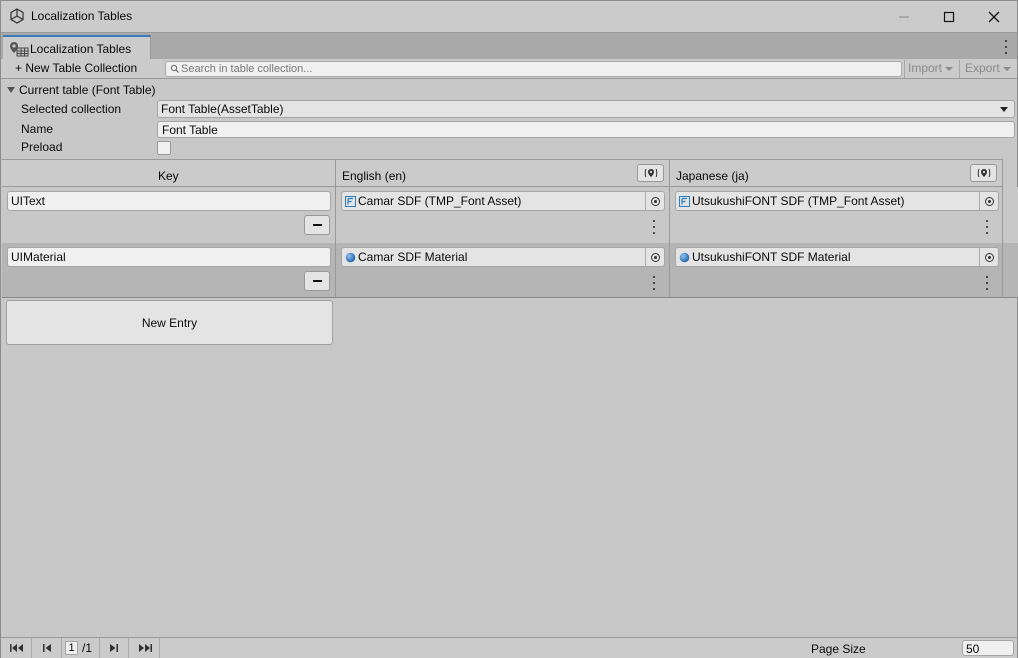  What do you see at coordinates (509, 647) in the screenshot?
I see `pagination-footer: 1 /1 Page Size 50` at bounding box center [509, 647].